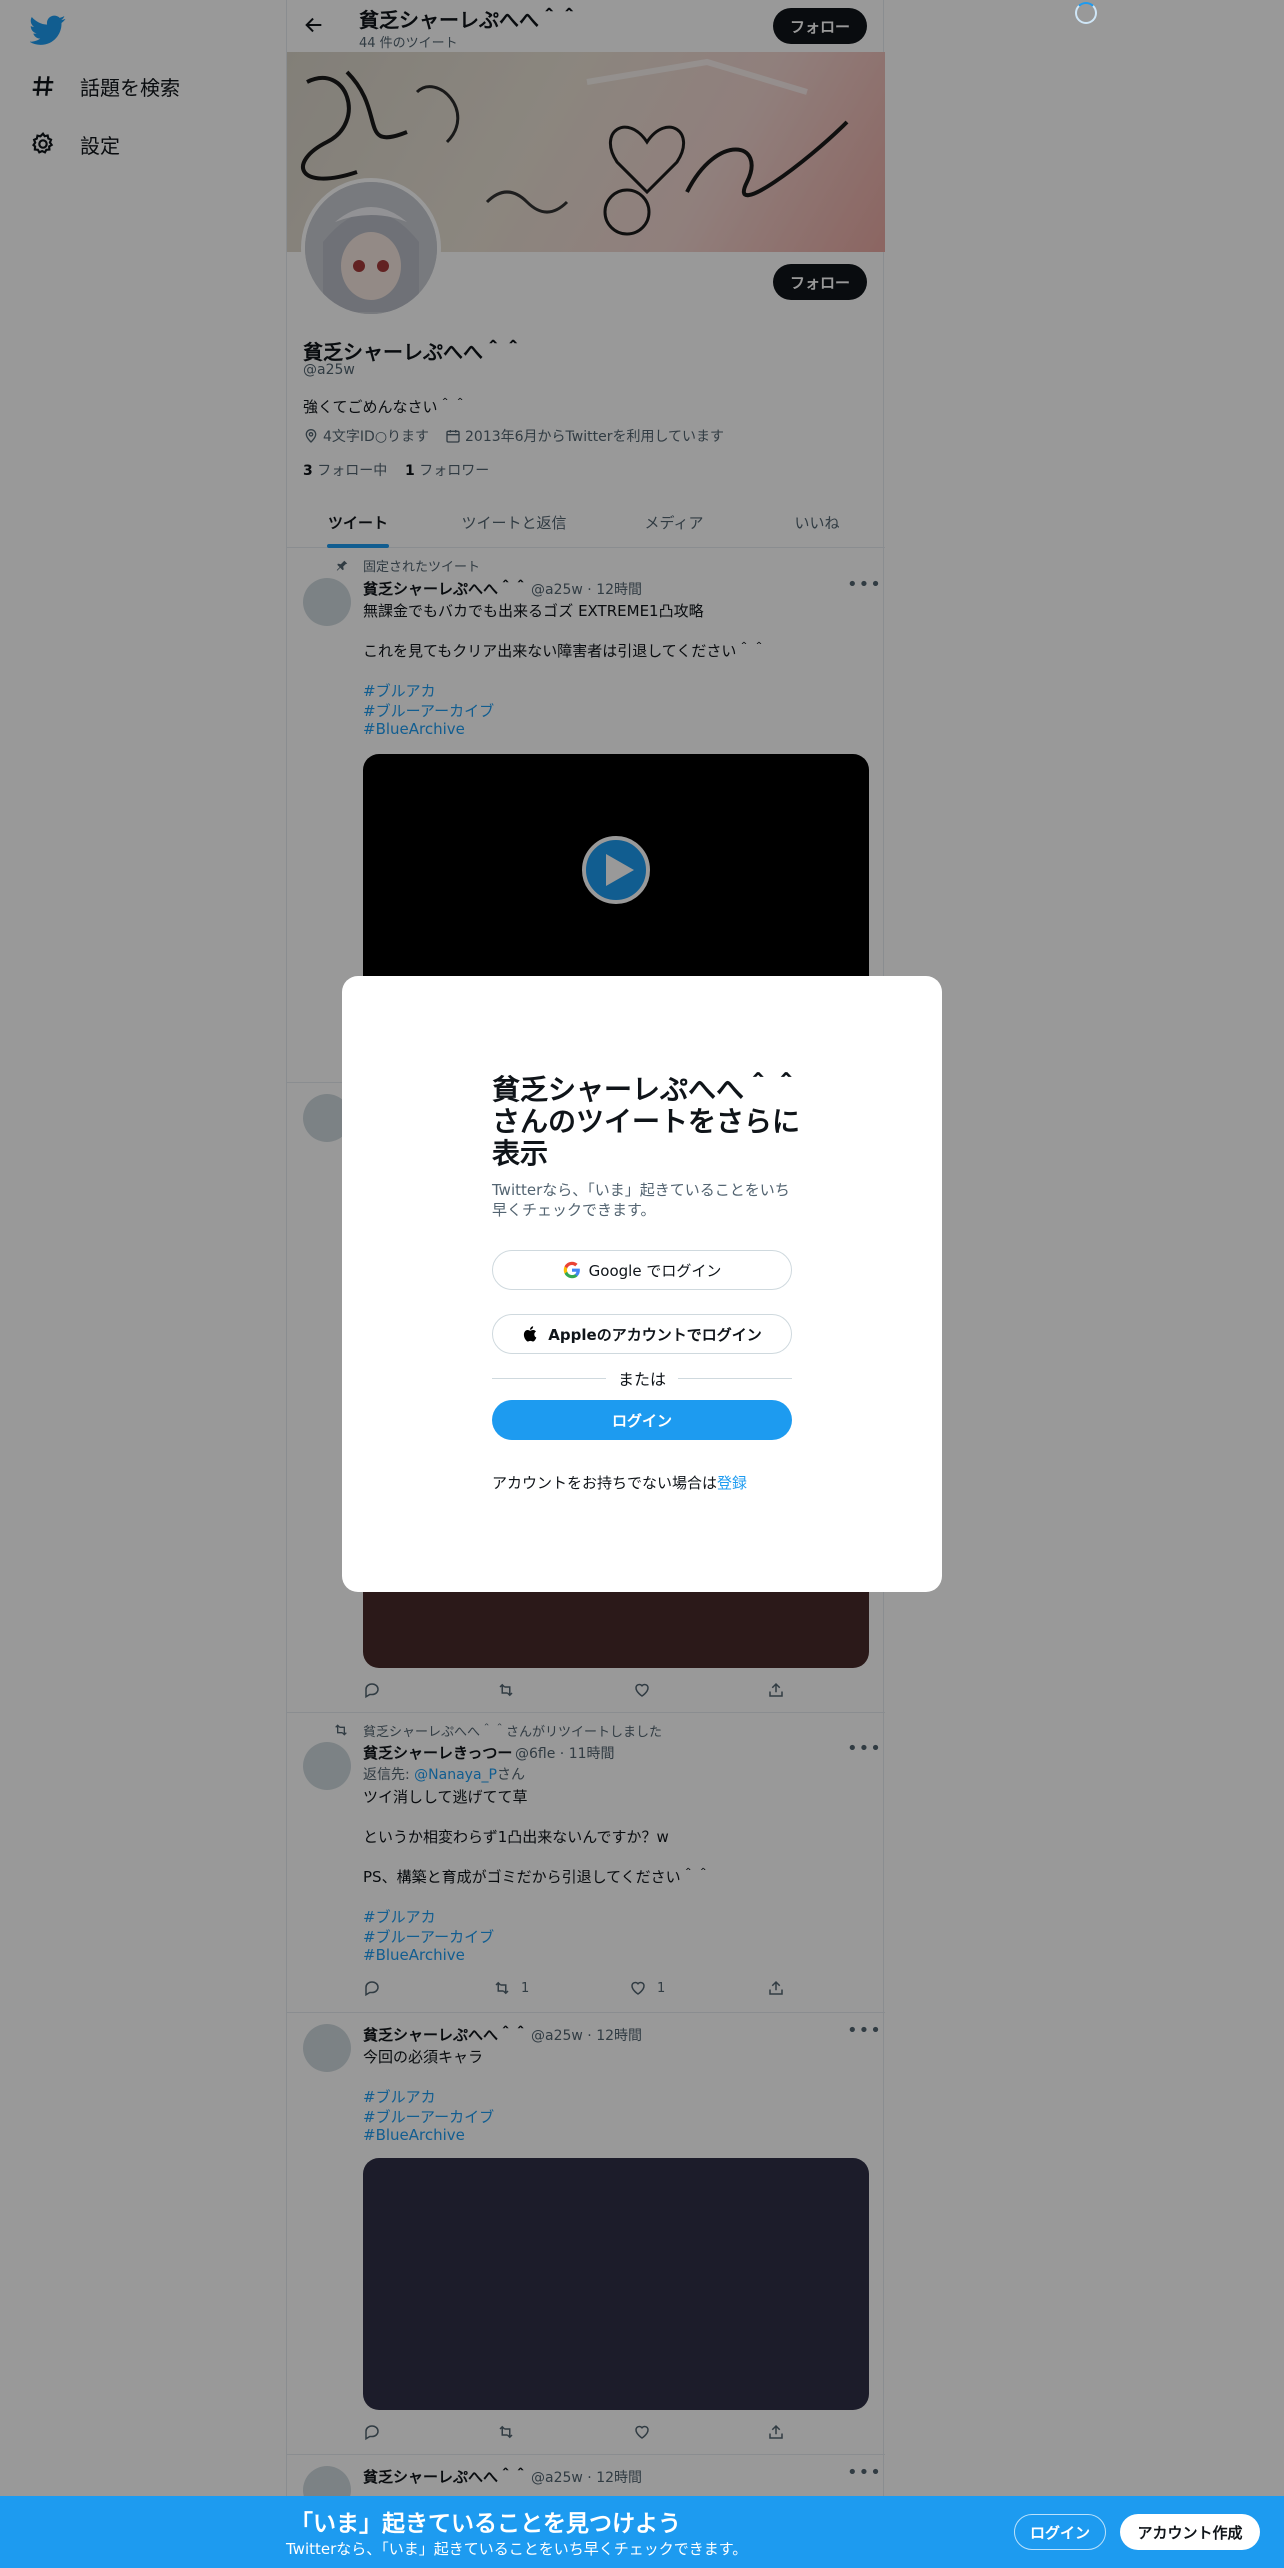 Image resolution: width=1284 pixels, height=2568 pixels. Describe the element at coordinates (655, 1270) in the screenshot. I see `google-login-label: Google でログイン` at that location.